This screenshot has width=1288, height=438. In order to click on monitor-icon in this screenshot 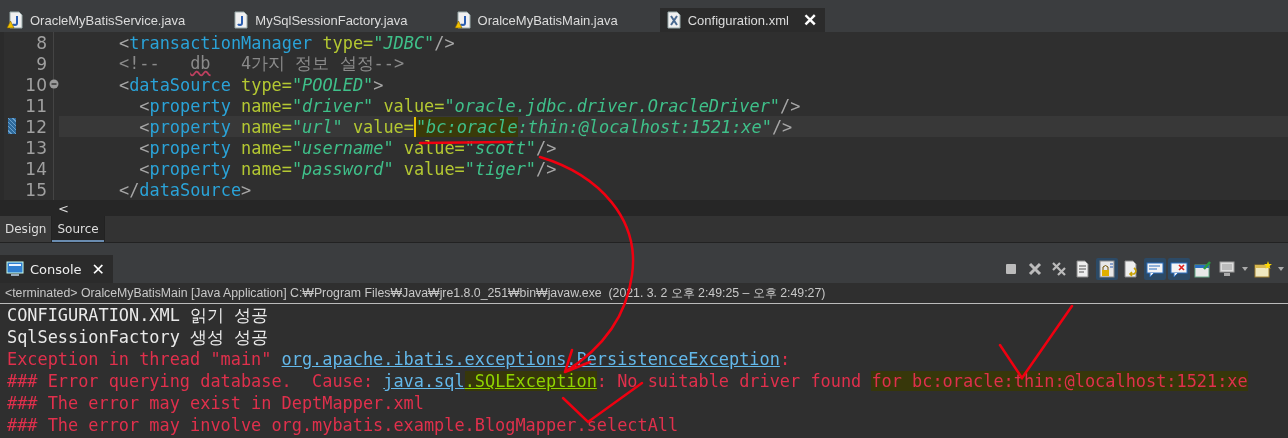, I will do `click(15, 269)`.